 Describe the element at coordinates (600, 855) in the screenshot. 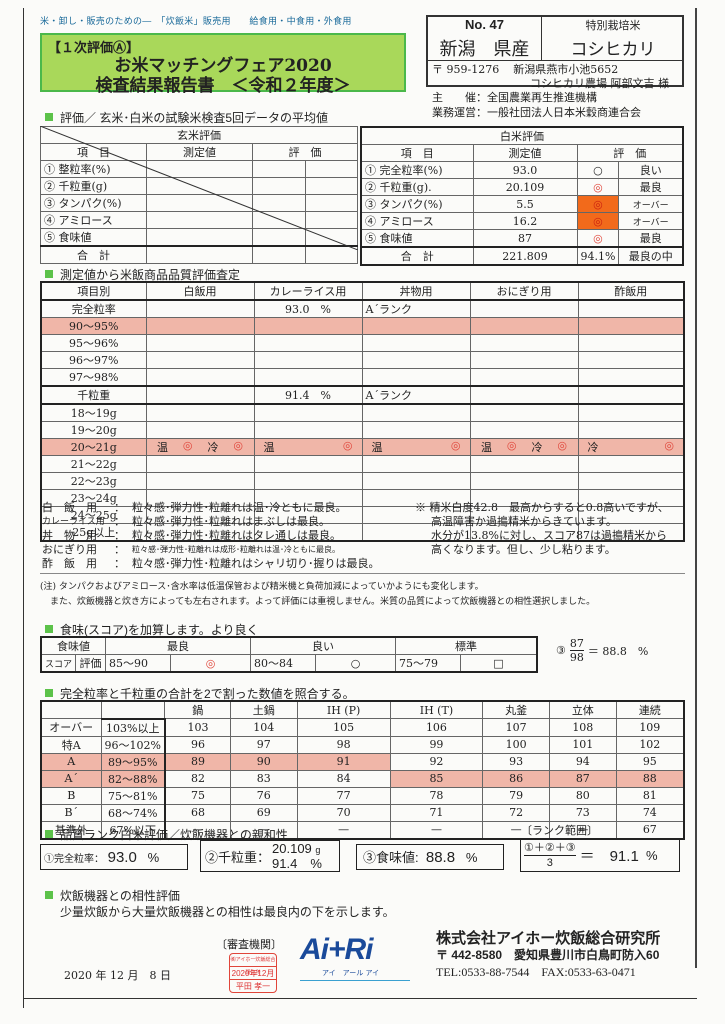

I see `rank-formula-box: ①＋②＋③ 3 ＝ 91.1 %` at that location.